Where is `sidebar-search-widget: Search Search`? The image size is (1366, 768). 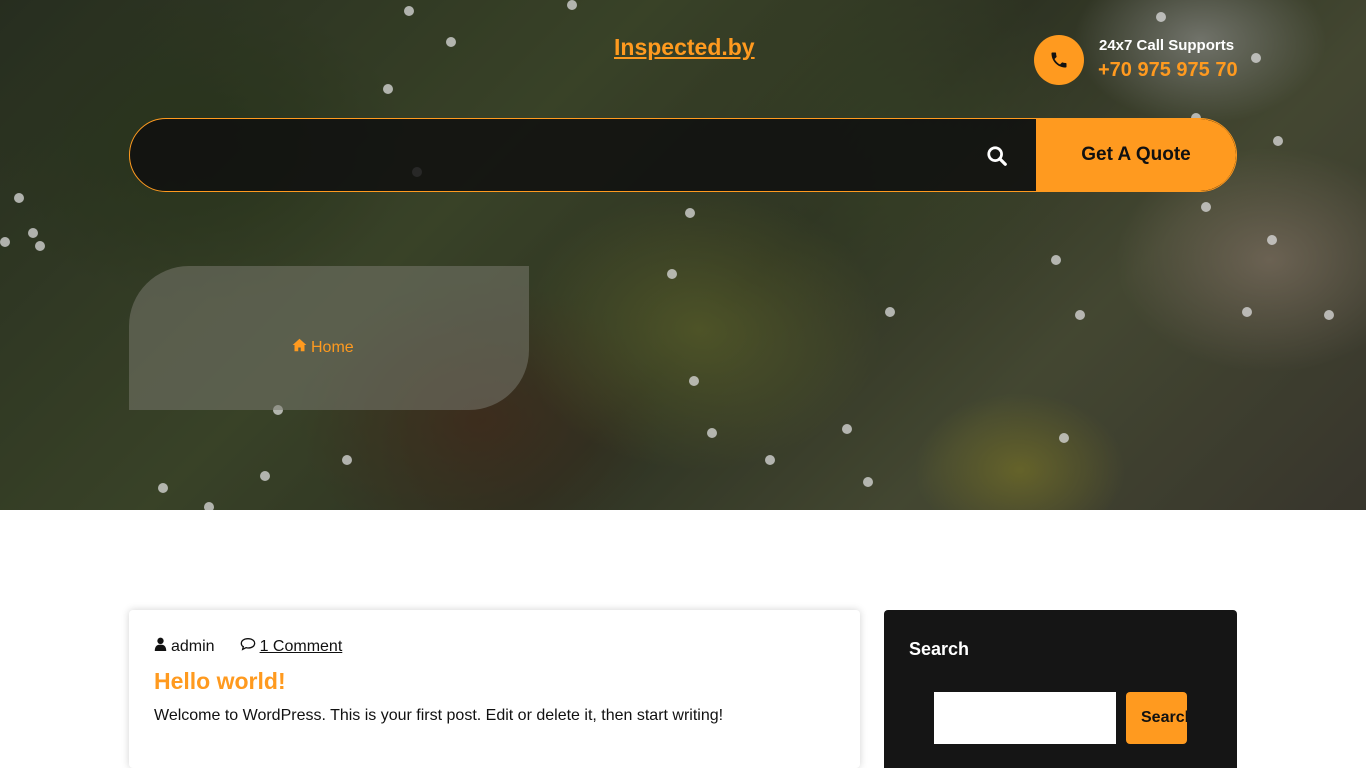
sidebar-search-widget: Search Search is located at coordinates (1060, 689).